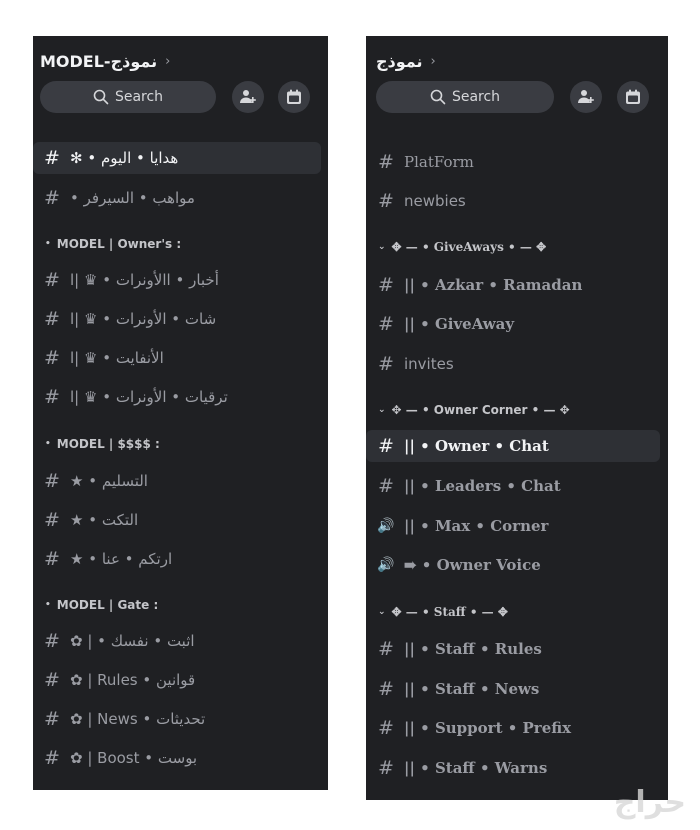  I want to click on channel-row: # invites, so click(513, 364).